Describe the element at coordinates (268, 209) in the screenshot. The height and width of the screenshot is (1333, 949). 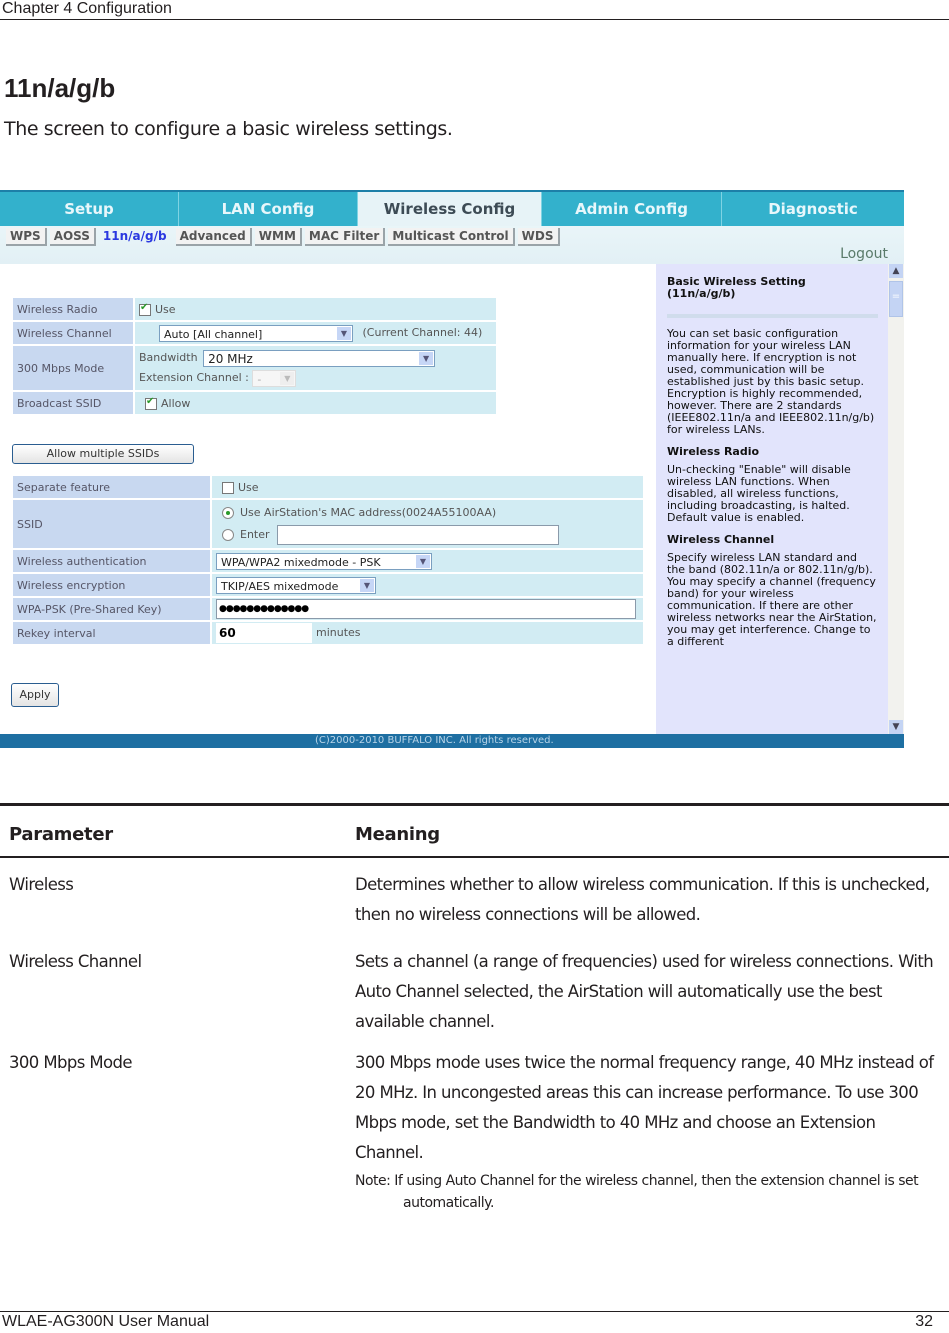
I see `tab-lan-config: LAN Config` at that location.